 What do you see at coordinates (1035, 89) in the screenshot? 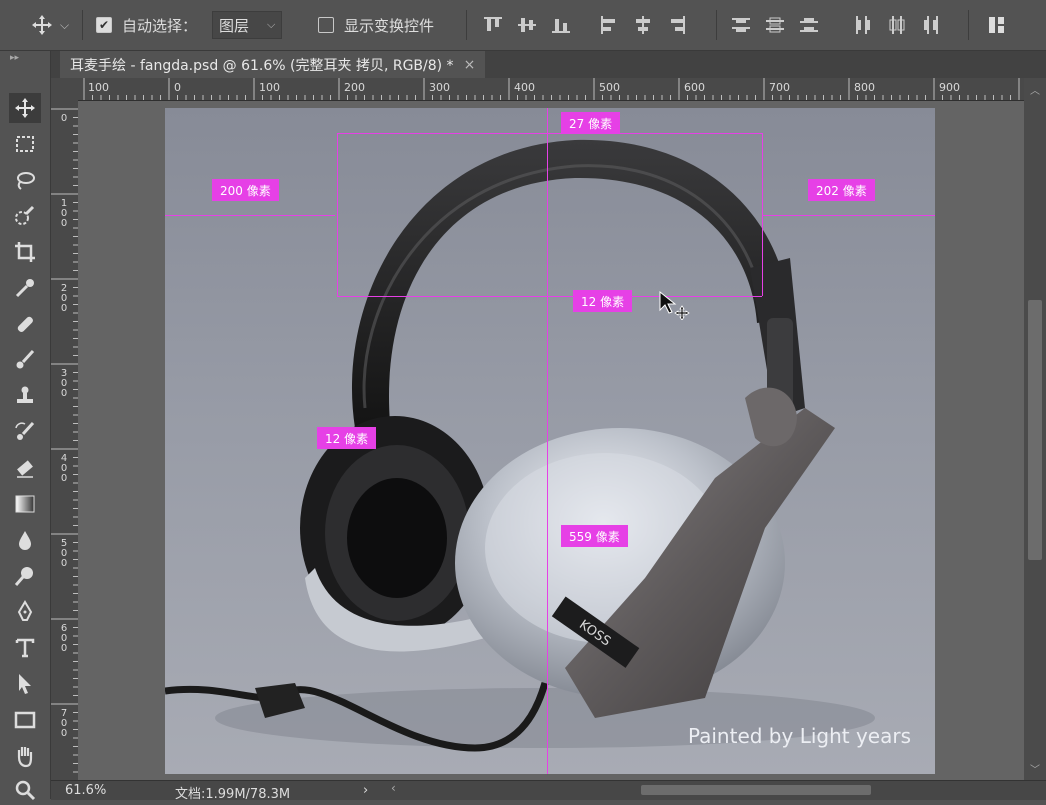
I see `scroll-up-icon: ︿` at bounding box center [1035, 89].